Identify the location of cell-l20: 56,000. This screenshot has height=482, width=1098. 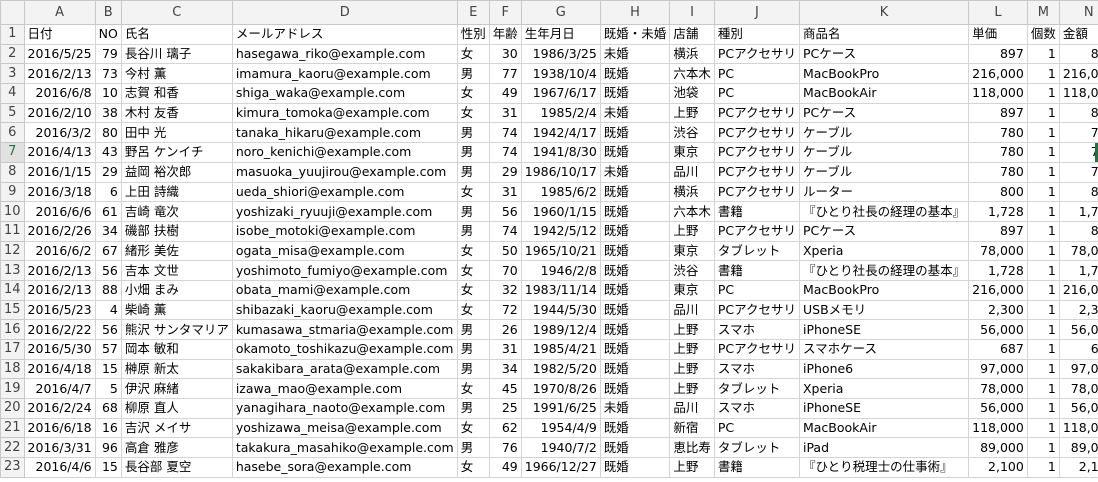
(998, 408).